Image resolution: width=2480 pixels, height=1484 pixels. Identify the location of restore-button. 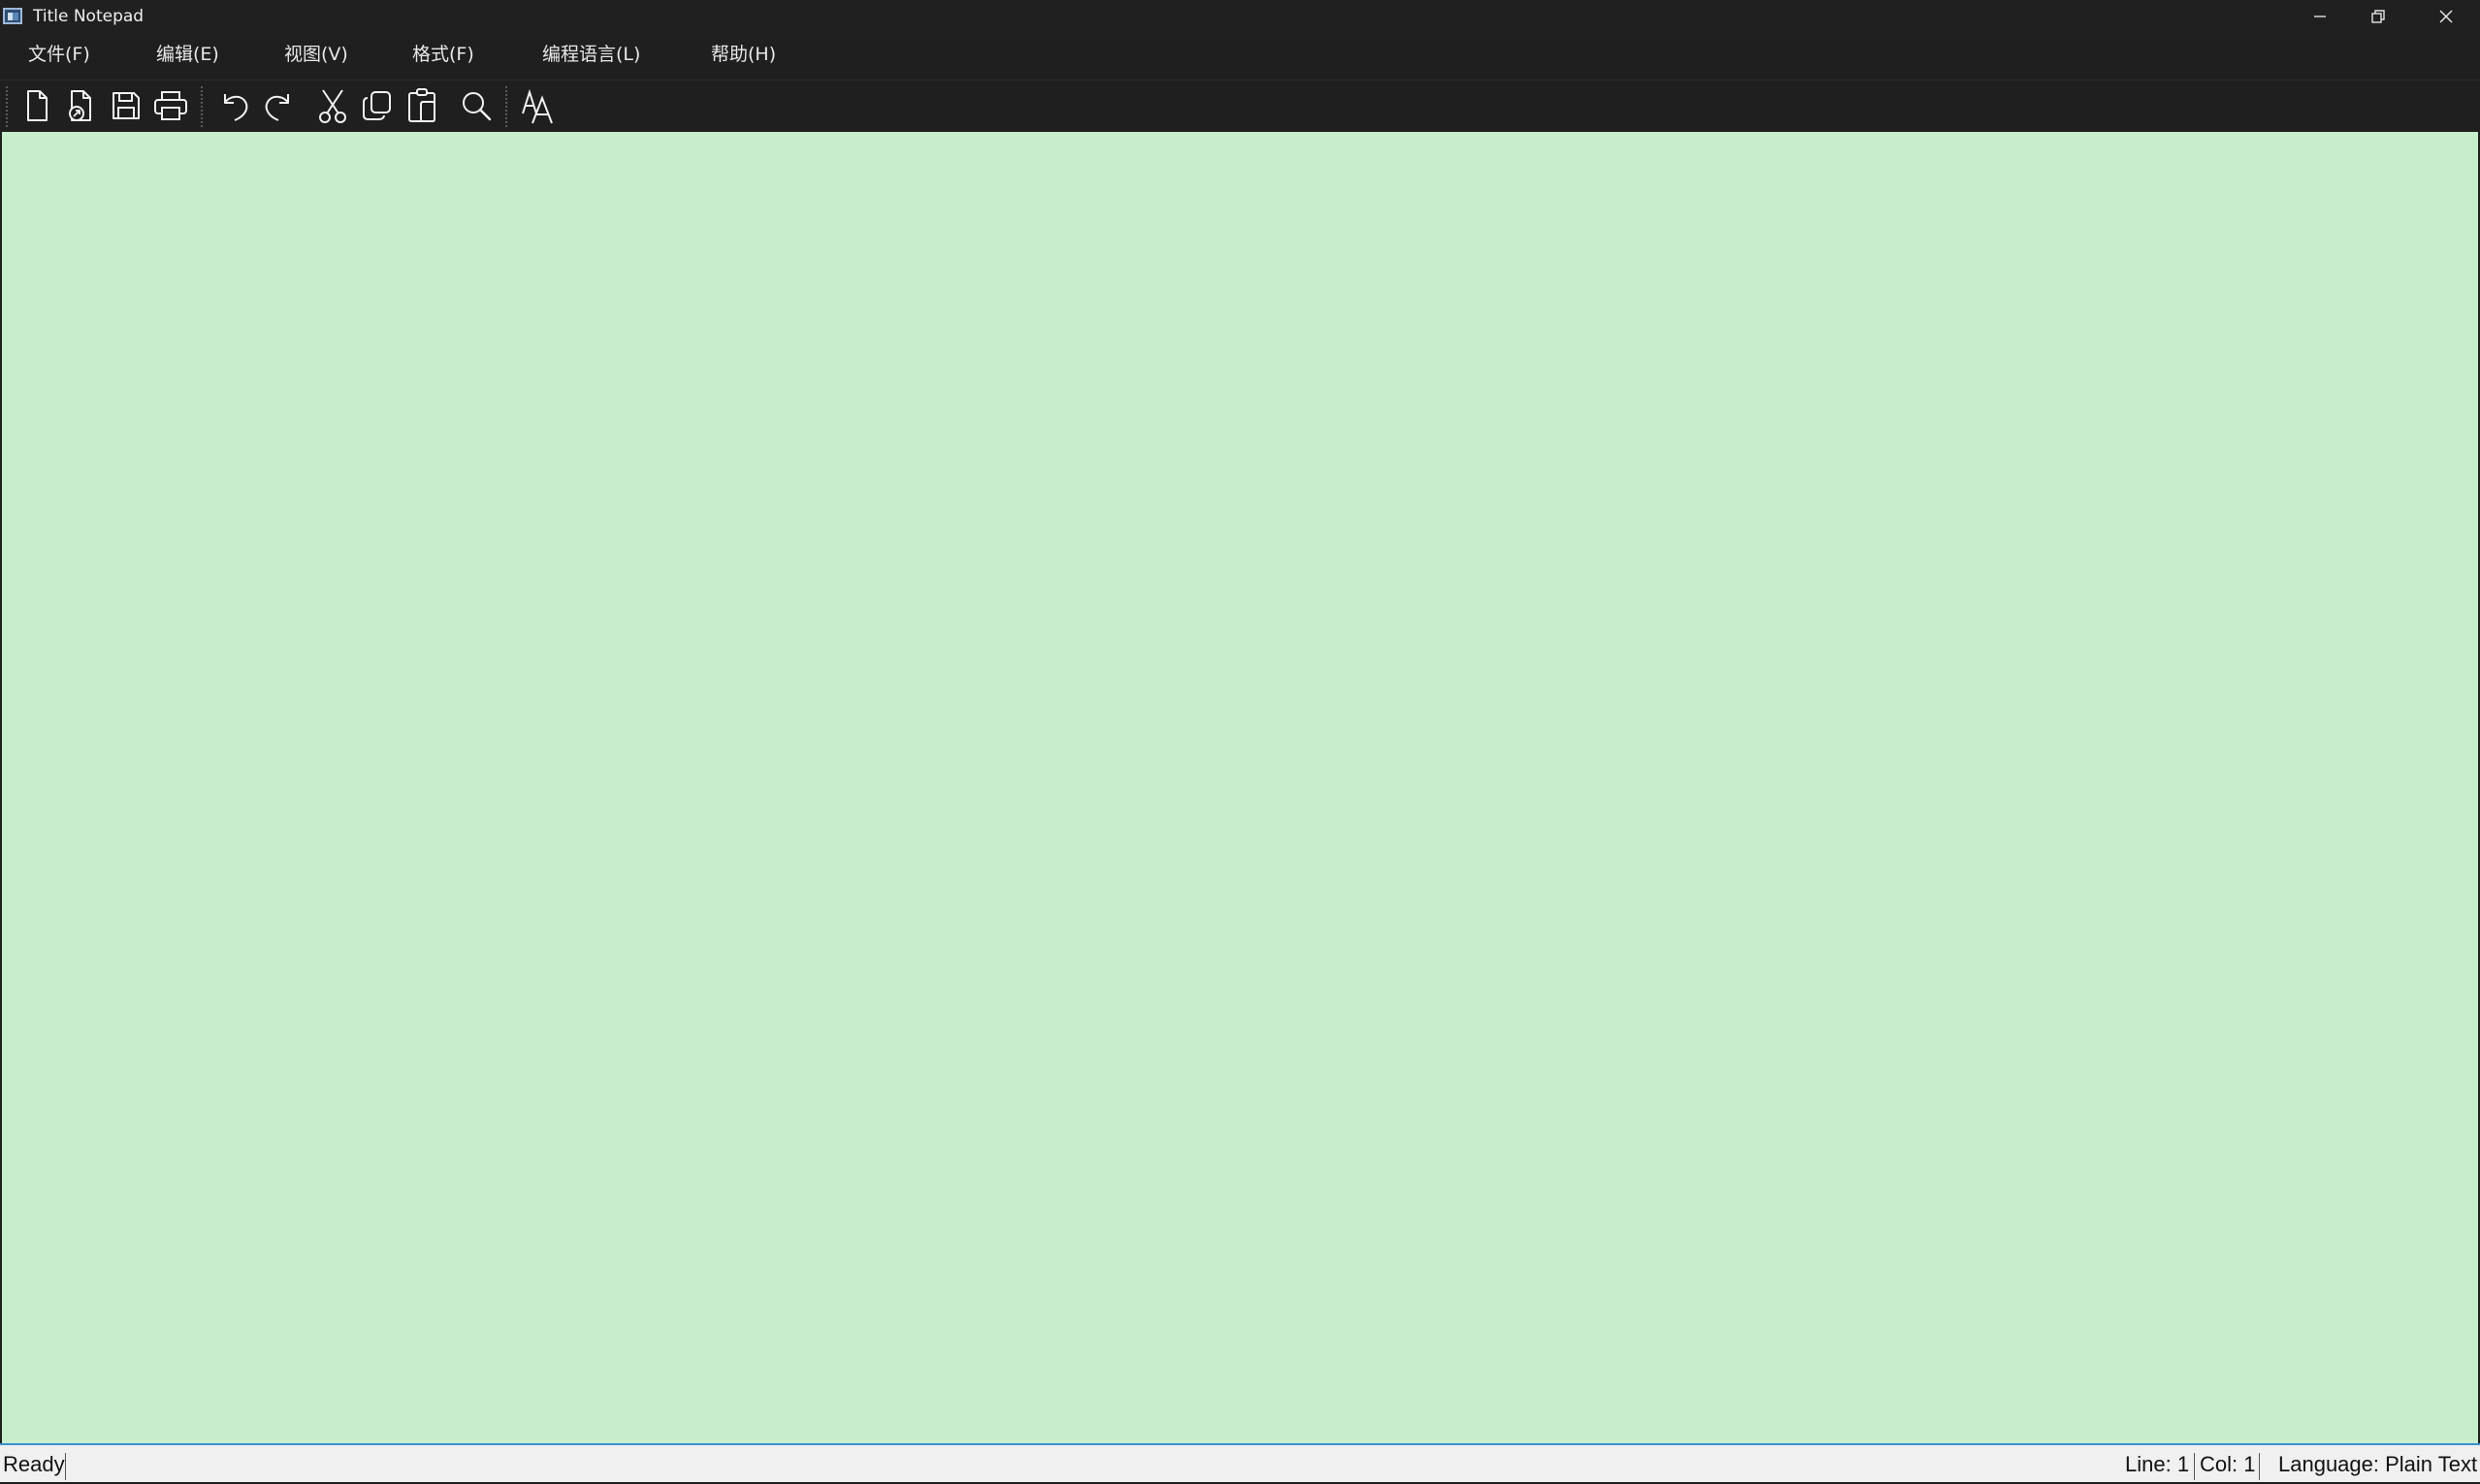
(2378, 16).